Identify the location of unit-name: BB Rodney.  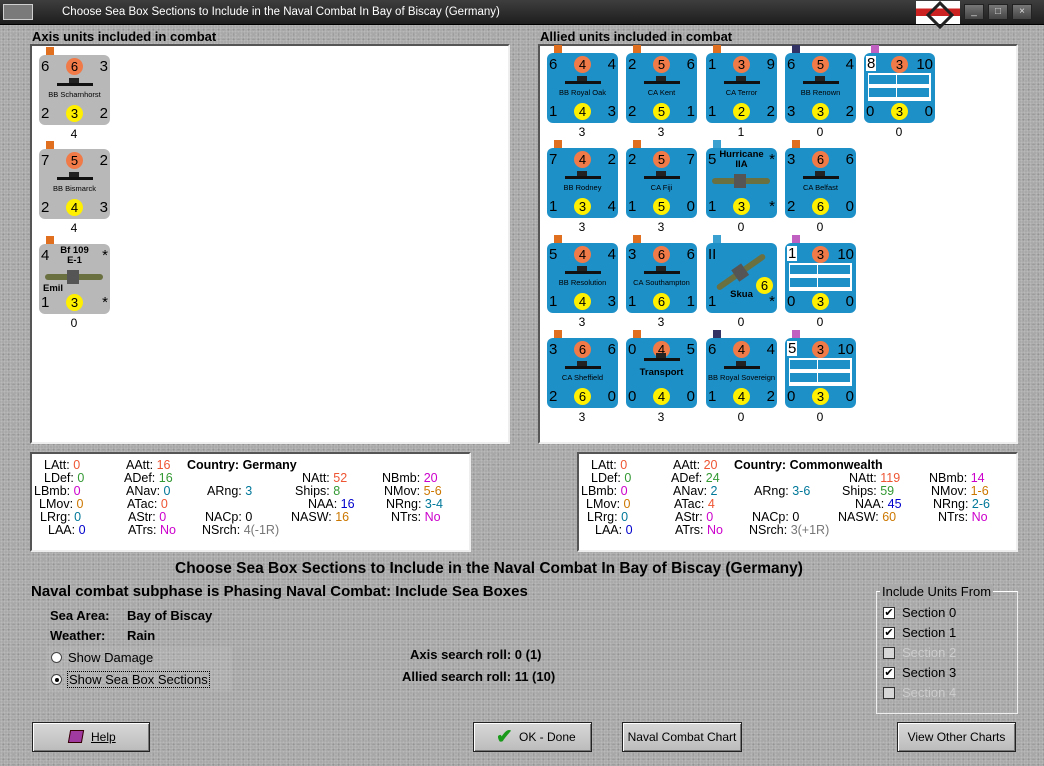
(582, 187).